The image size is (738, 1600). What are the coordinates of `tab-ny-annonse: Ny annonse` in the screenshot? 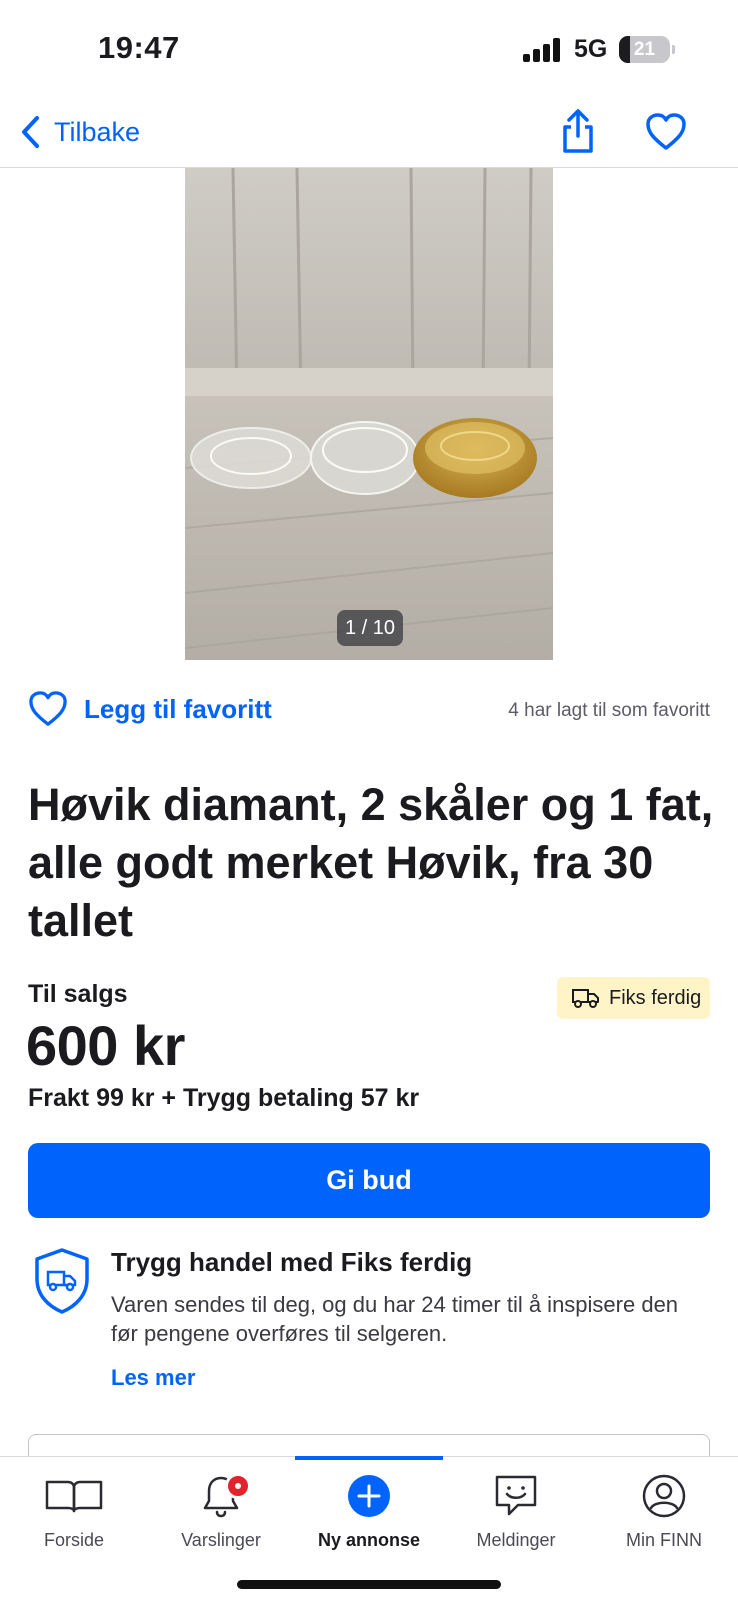 It's located at (369, 1507).